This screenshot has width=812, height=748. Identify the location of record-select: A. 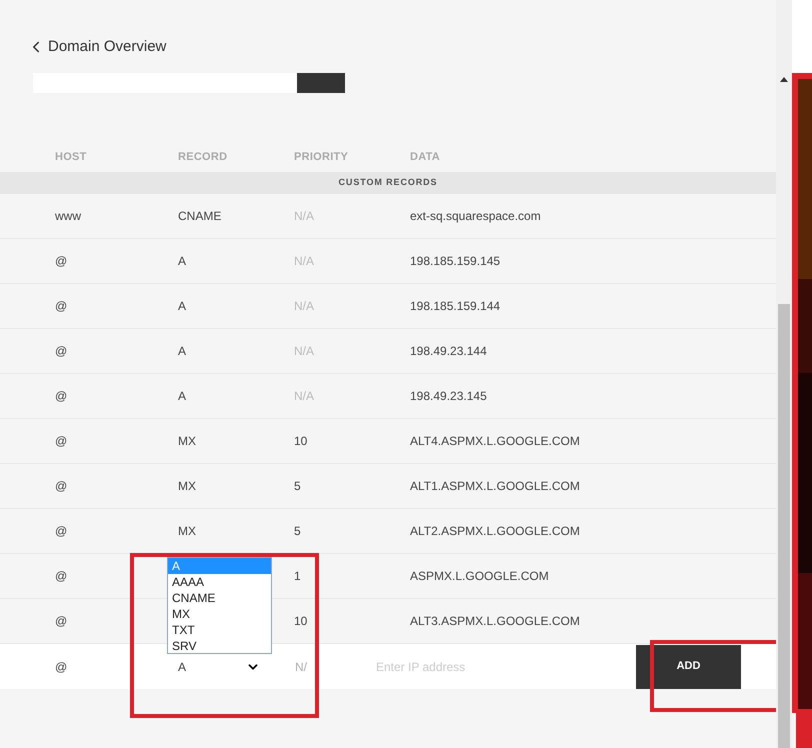
(219, 667).